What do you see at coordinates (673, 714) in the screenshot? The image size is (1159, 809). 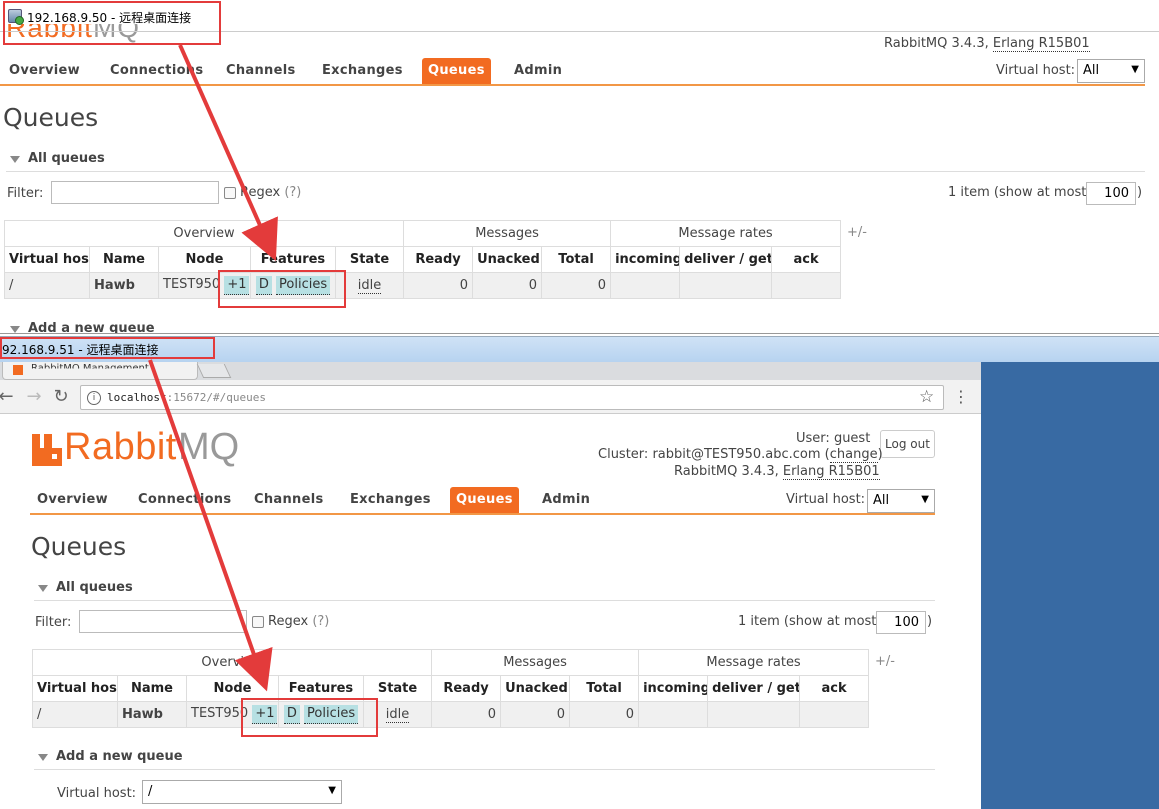 I see `cell-incoming` at bounding box center [673, 714].